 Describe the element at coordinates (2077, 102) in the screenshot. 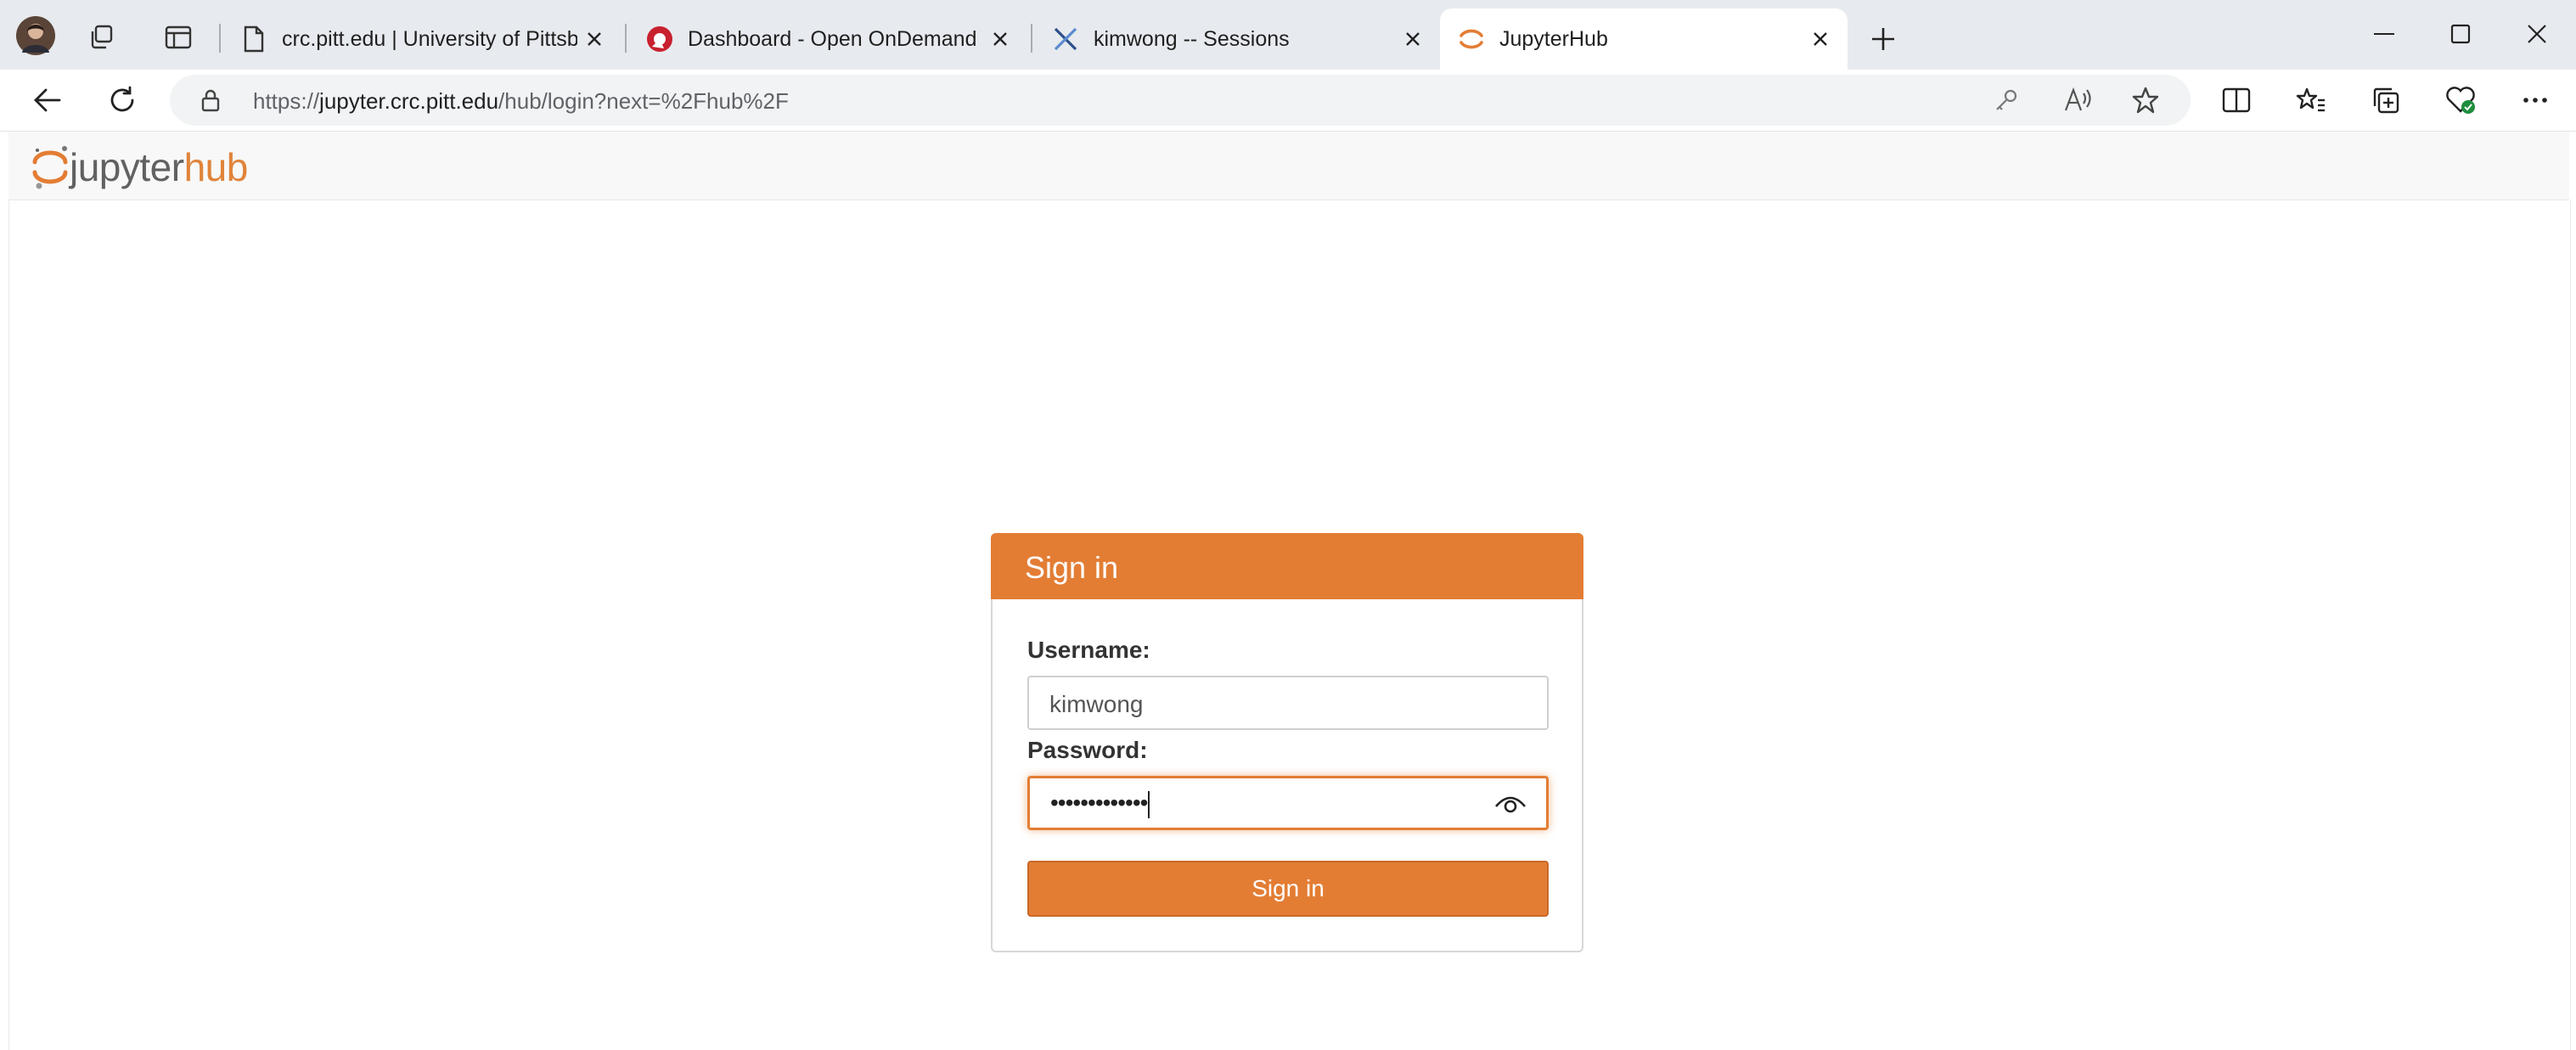

I see `read-aloud-icon` at that location.